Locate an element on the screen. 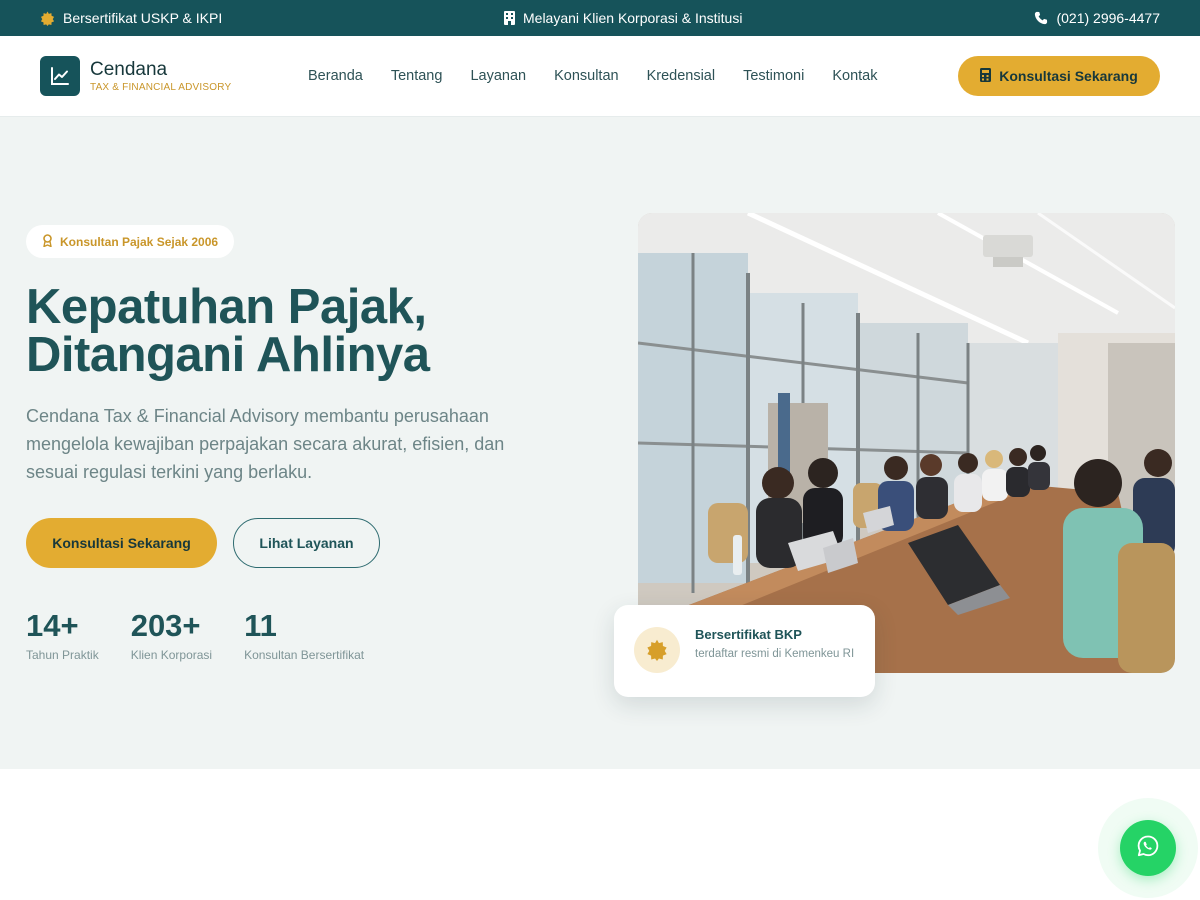  stat-years: 14+ Tahun Praktik is located at coordinates (62, 635).